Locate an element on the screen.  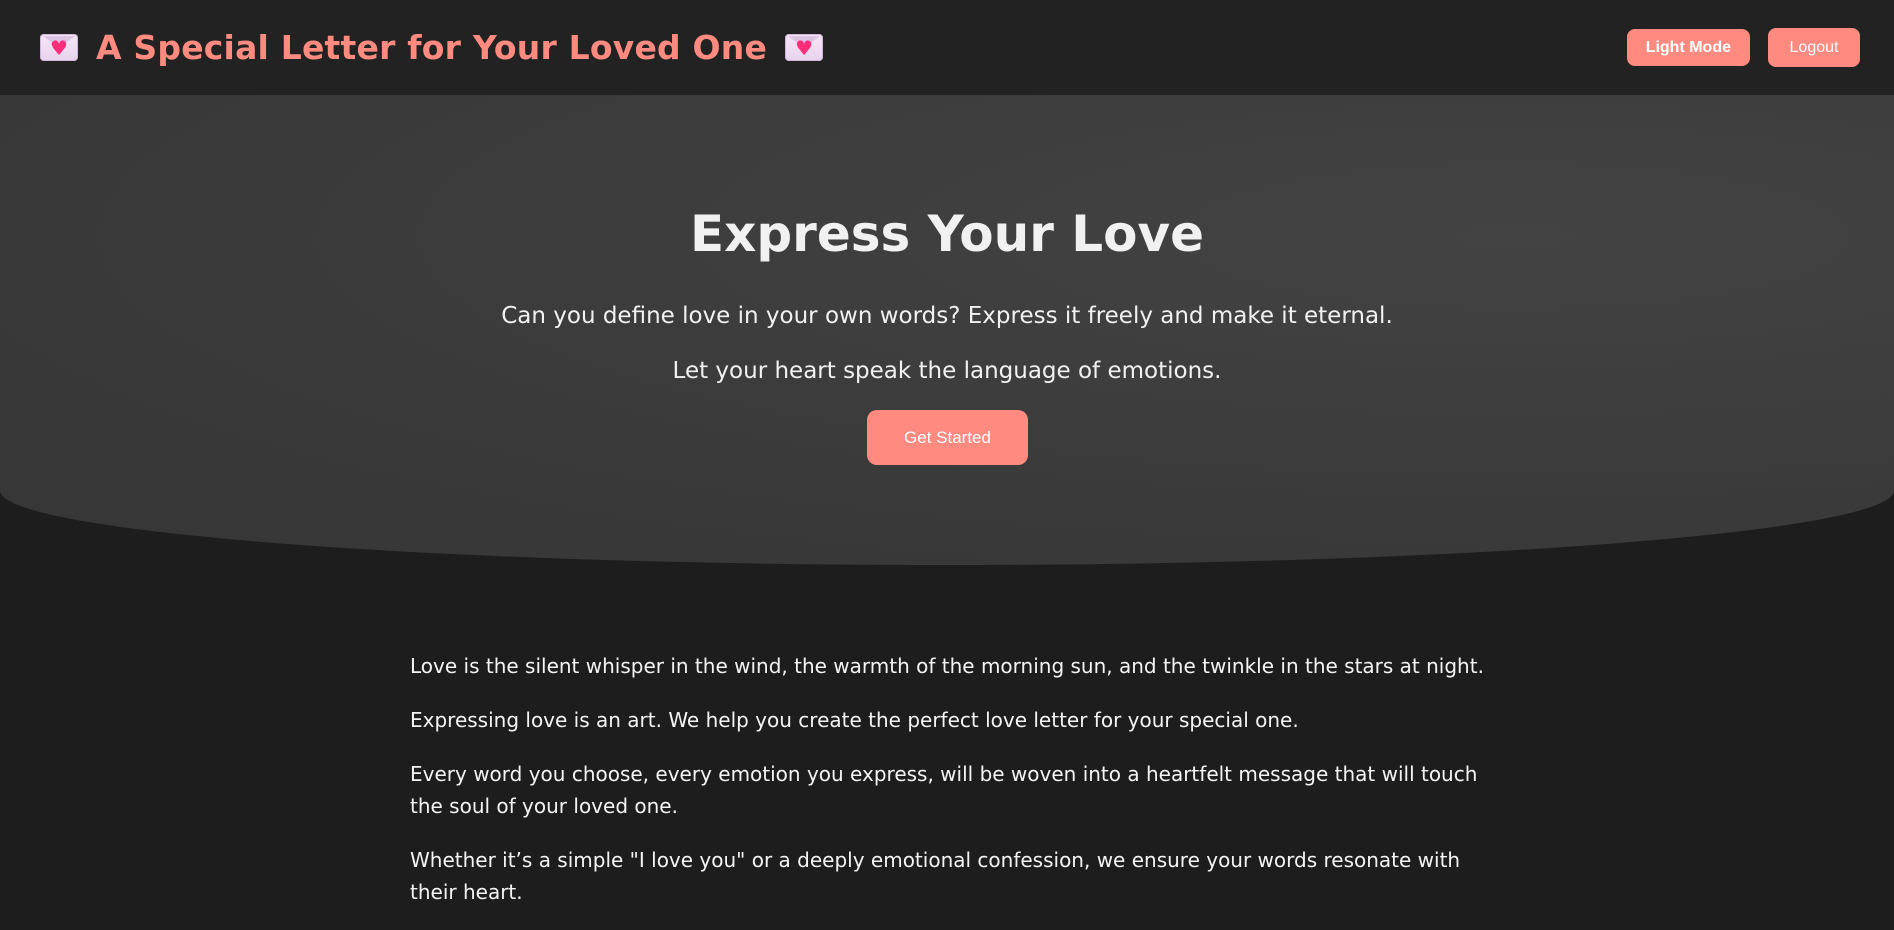
nav-buttons: Light Mode Logout is located at coordinates (1743, 47).